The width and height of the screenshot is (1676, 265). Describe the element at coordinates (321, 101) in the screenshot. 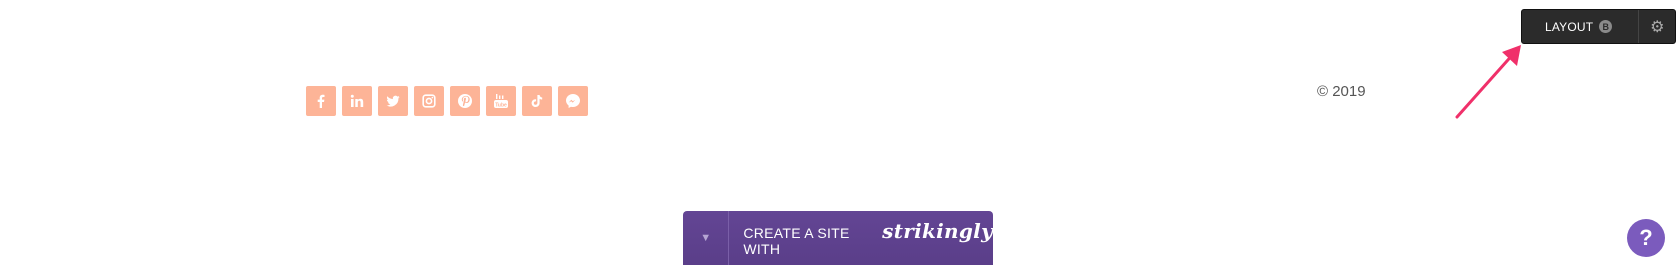

I see `facebook-icon` at that location.